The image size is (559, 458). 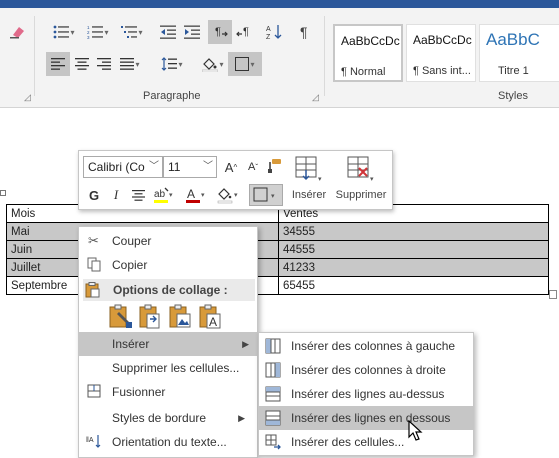 I want to click on clipboard-icon, so click(x=93, y=290).